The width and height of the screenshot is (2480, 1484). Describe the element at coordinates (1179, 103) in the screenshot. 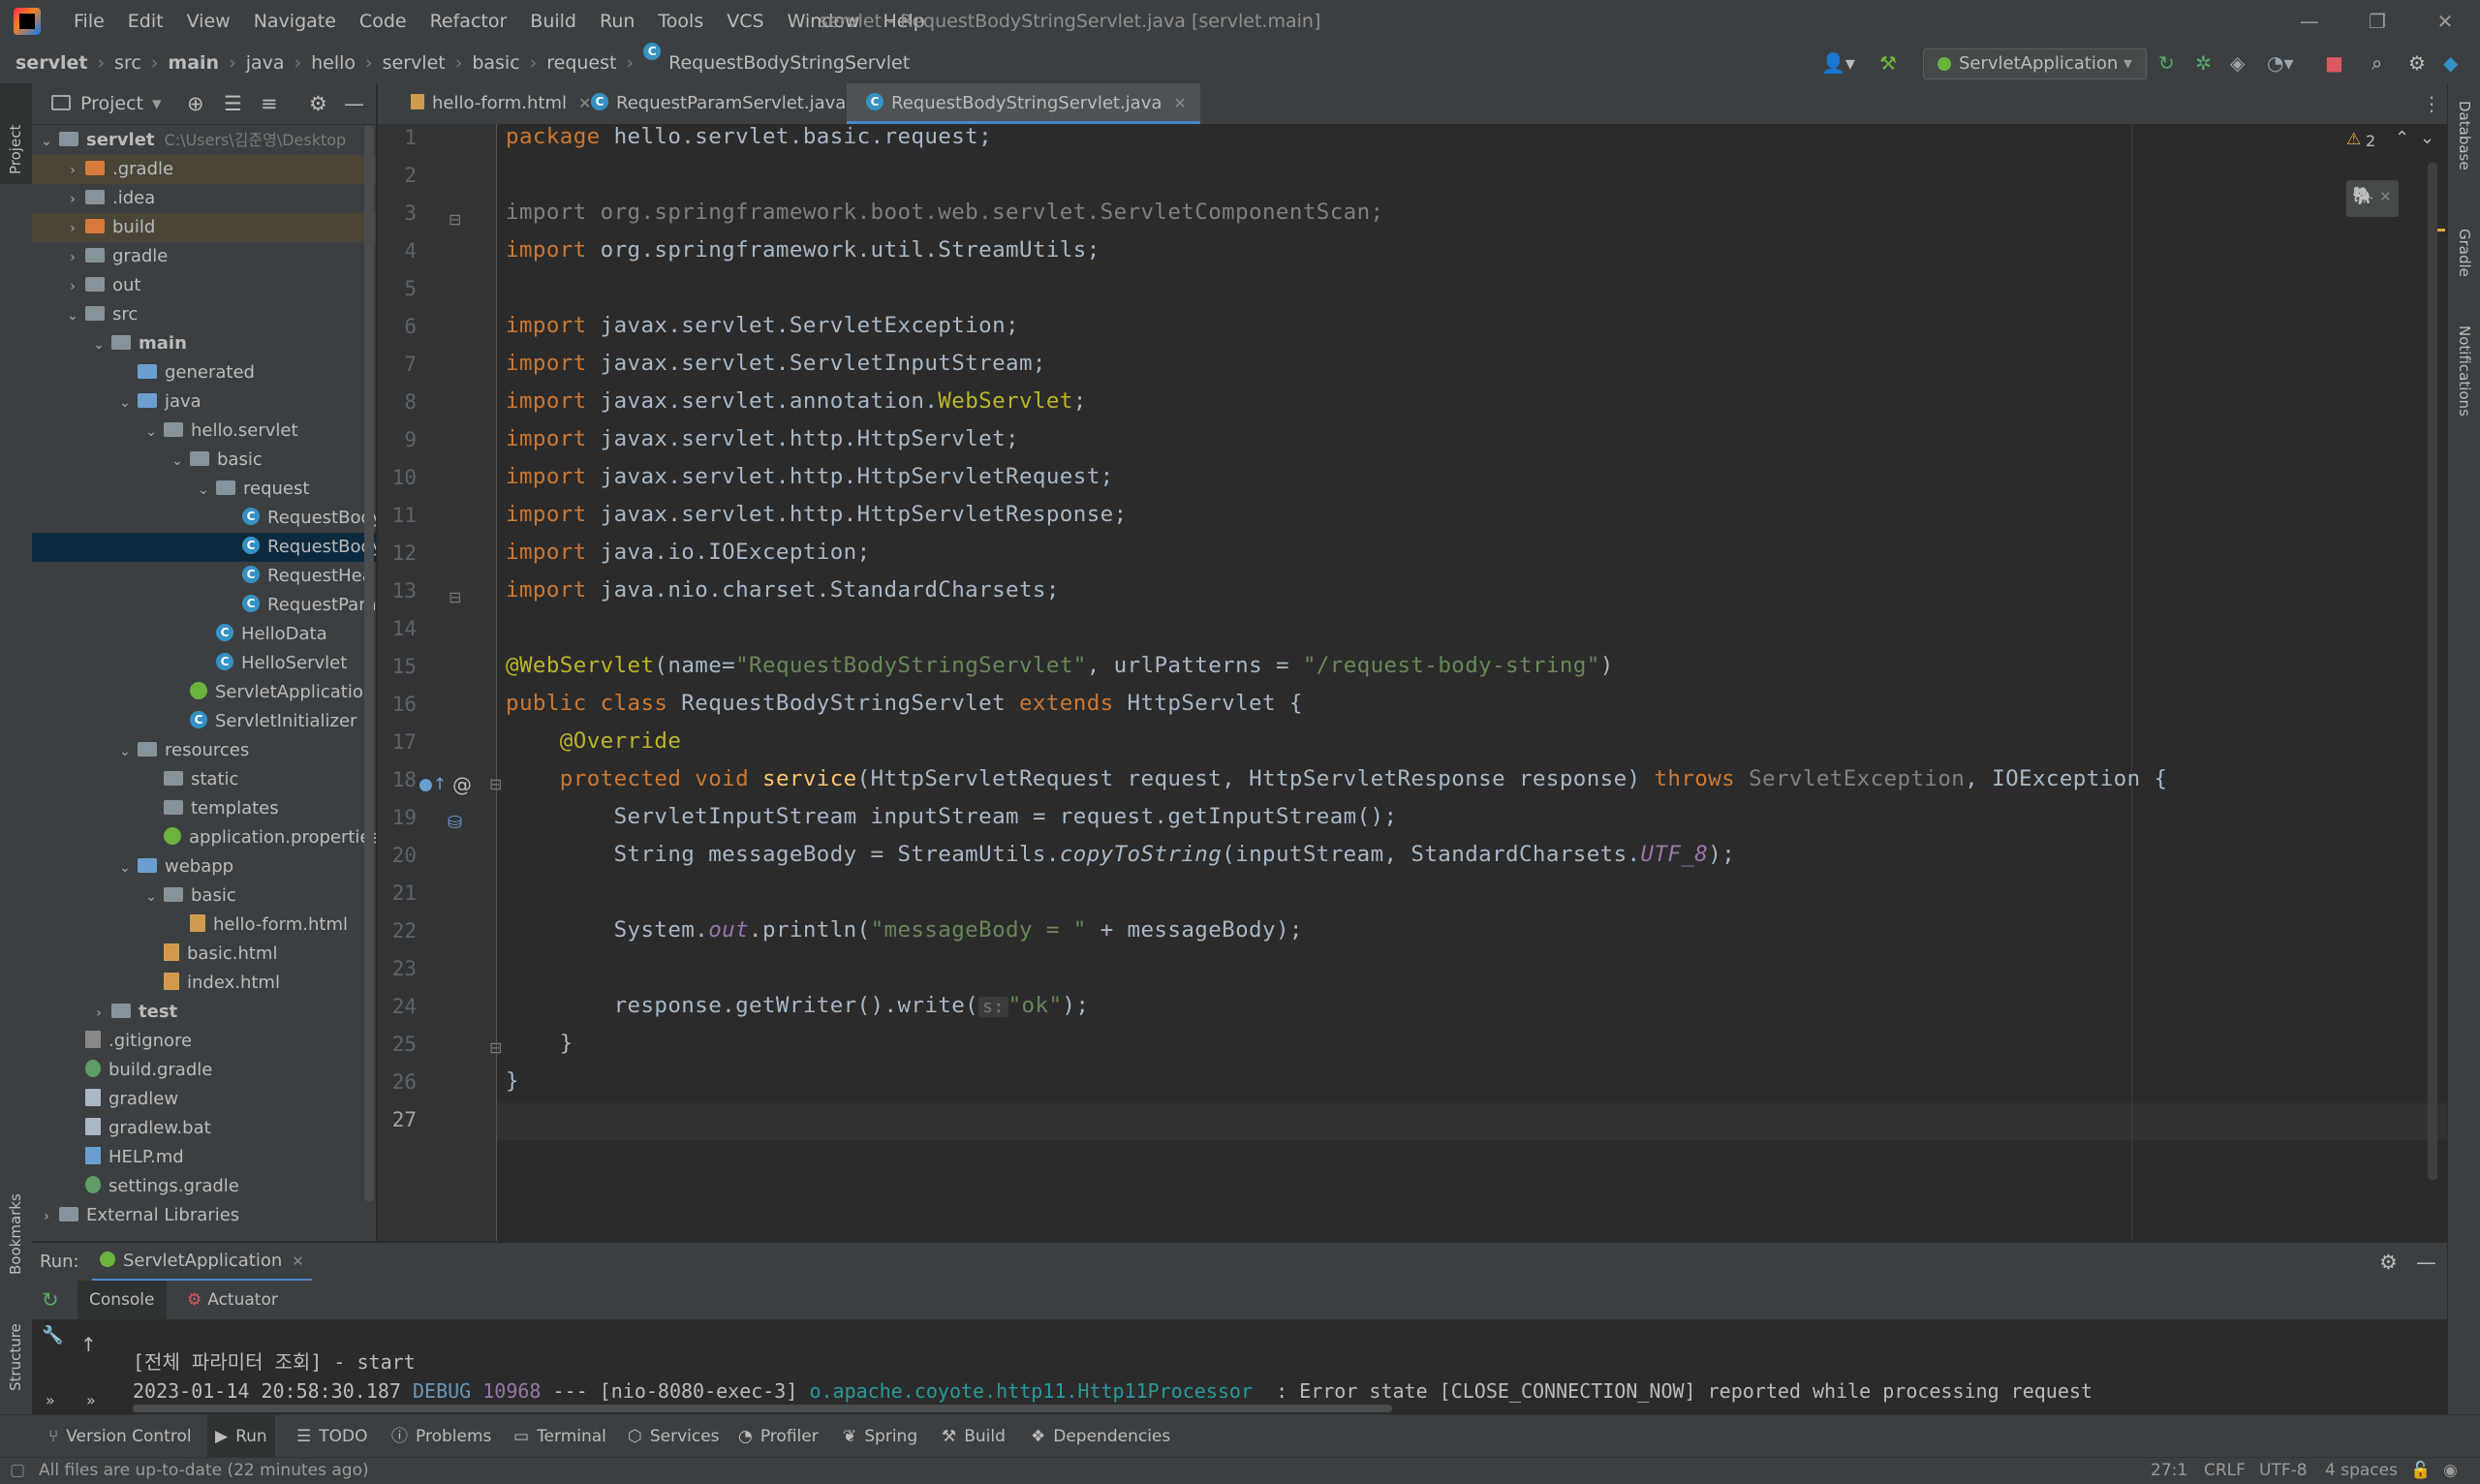

I see `close-tab-icon: ✕` at that location.